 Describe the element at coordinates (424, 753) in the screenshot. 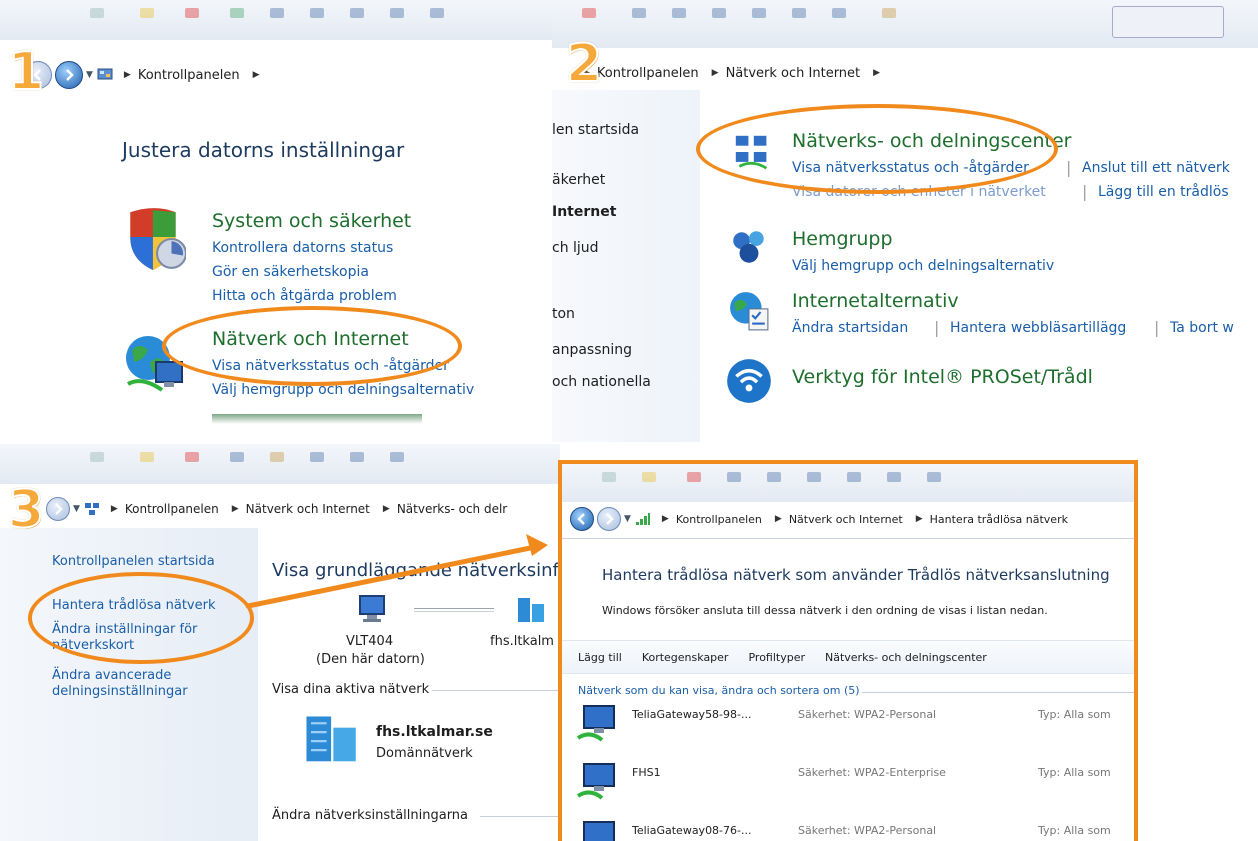

I see `network-type: Domännätverk` at that location.